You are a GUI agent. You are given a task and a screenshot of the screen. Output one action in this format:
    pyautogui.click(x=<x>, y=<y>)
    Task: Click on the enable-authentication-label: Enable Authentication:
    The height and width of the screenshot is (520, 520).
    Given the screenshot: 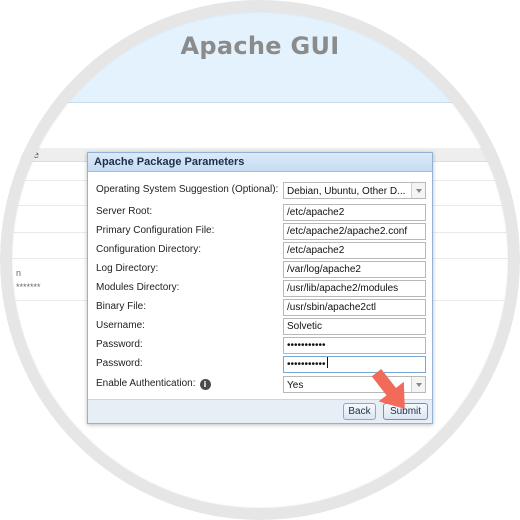 What is the action you would take?
    pyautogui.click(x=146, y=383)
    